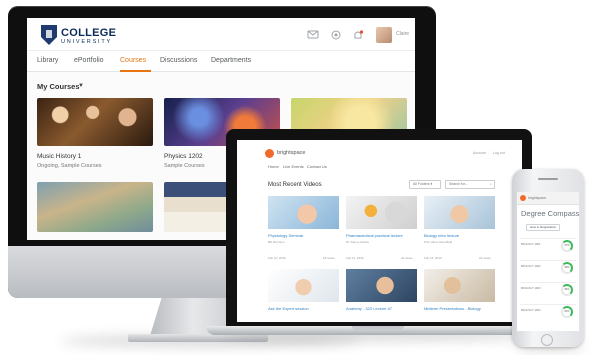  Describe the element at coordinates (59, 156) in the screenshot. I see `course-title: Music History 1` at that location.